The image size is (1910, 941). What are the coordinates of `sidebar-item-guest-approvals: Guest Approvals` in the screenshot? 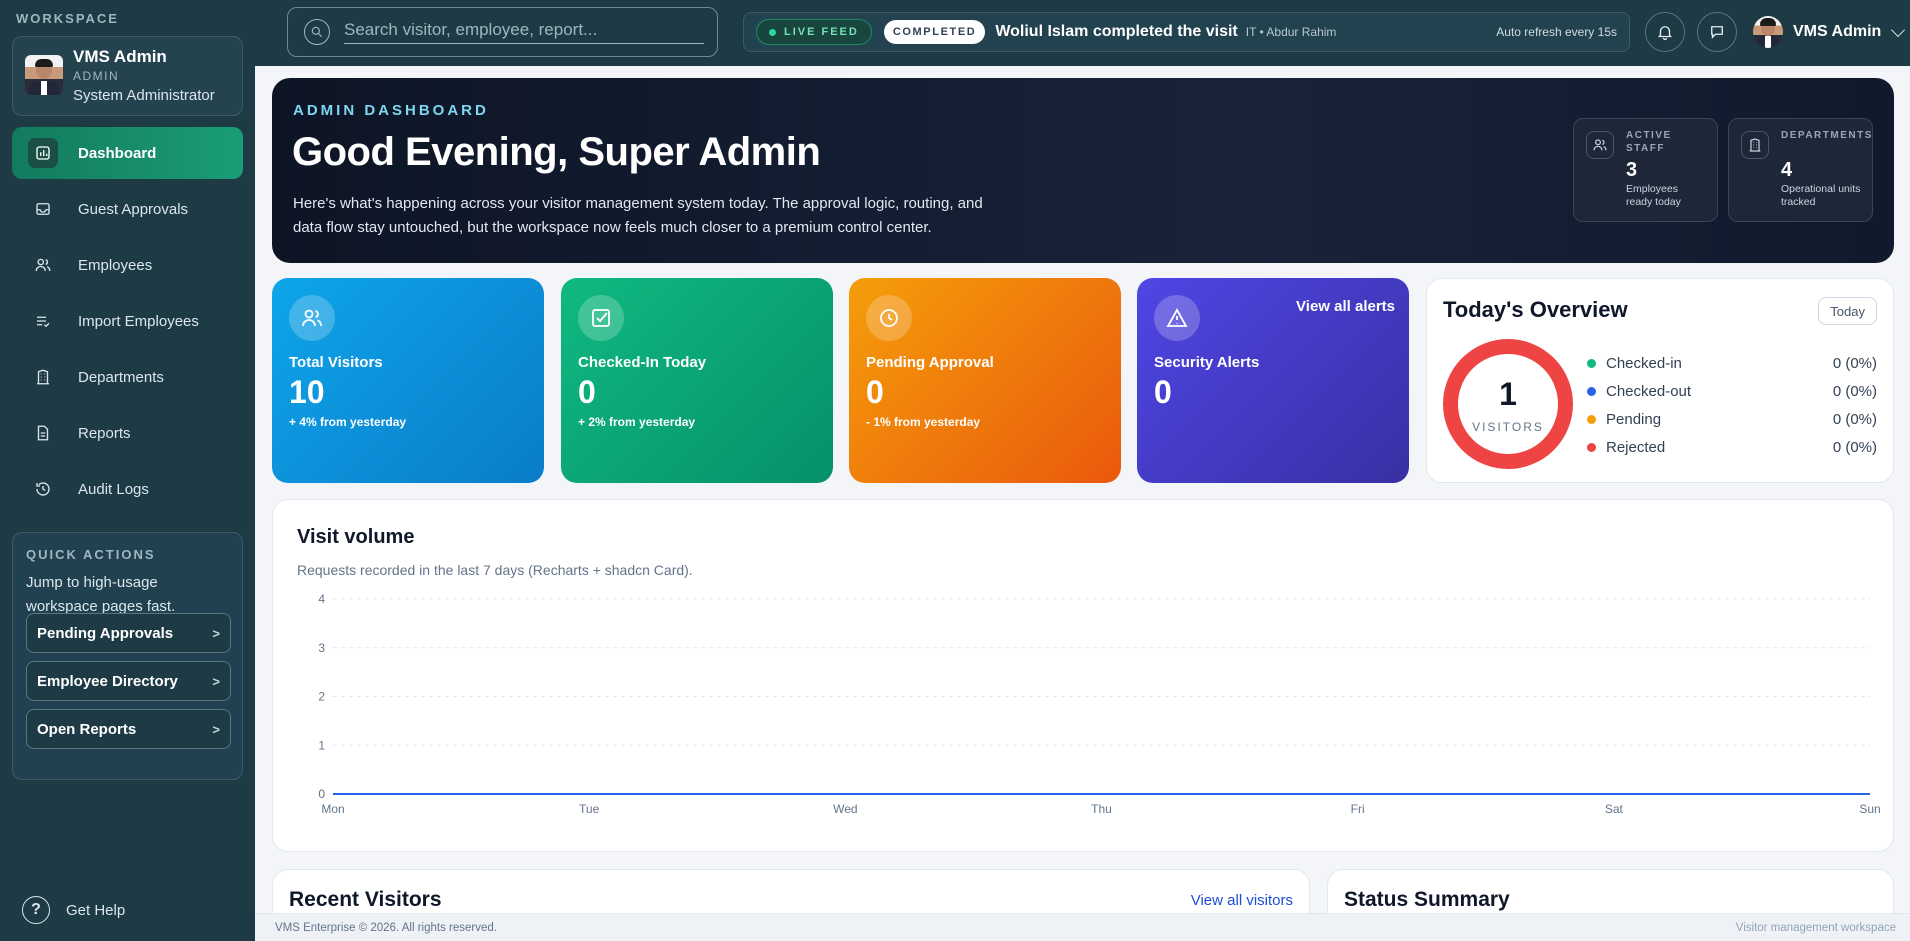 It's located at (127, 209).